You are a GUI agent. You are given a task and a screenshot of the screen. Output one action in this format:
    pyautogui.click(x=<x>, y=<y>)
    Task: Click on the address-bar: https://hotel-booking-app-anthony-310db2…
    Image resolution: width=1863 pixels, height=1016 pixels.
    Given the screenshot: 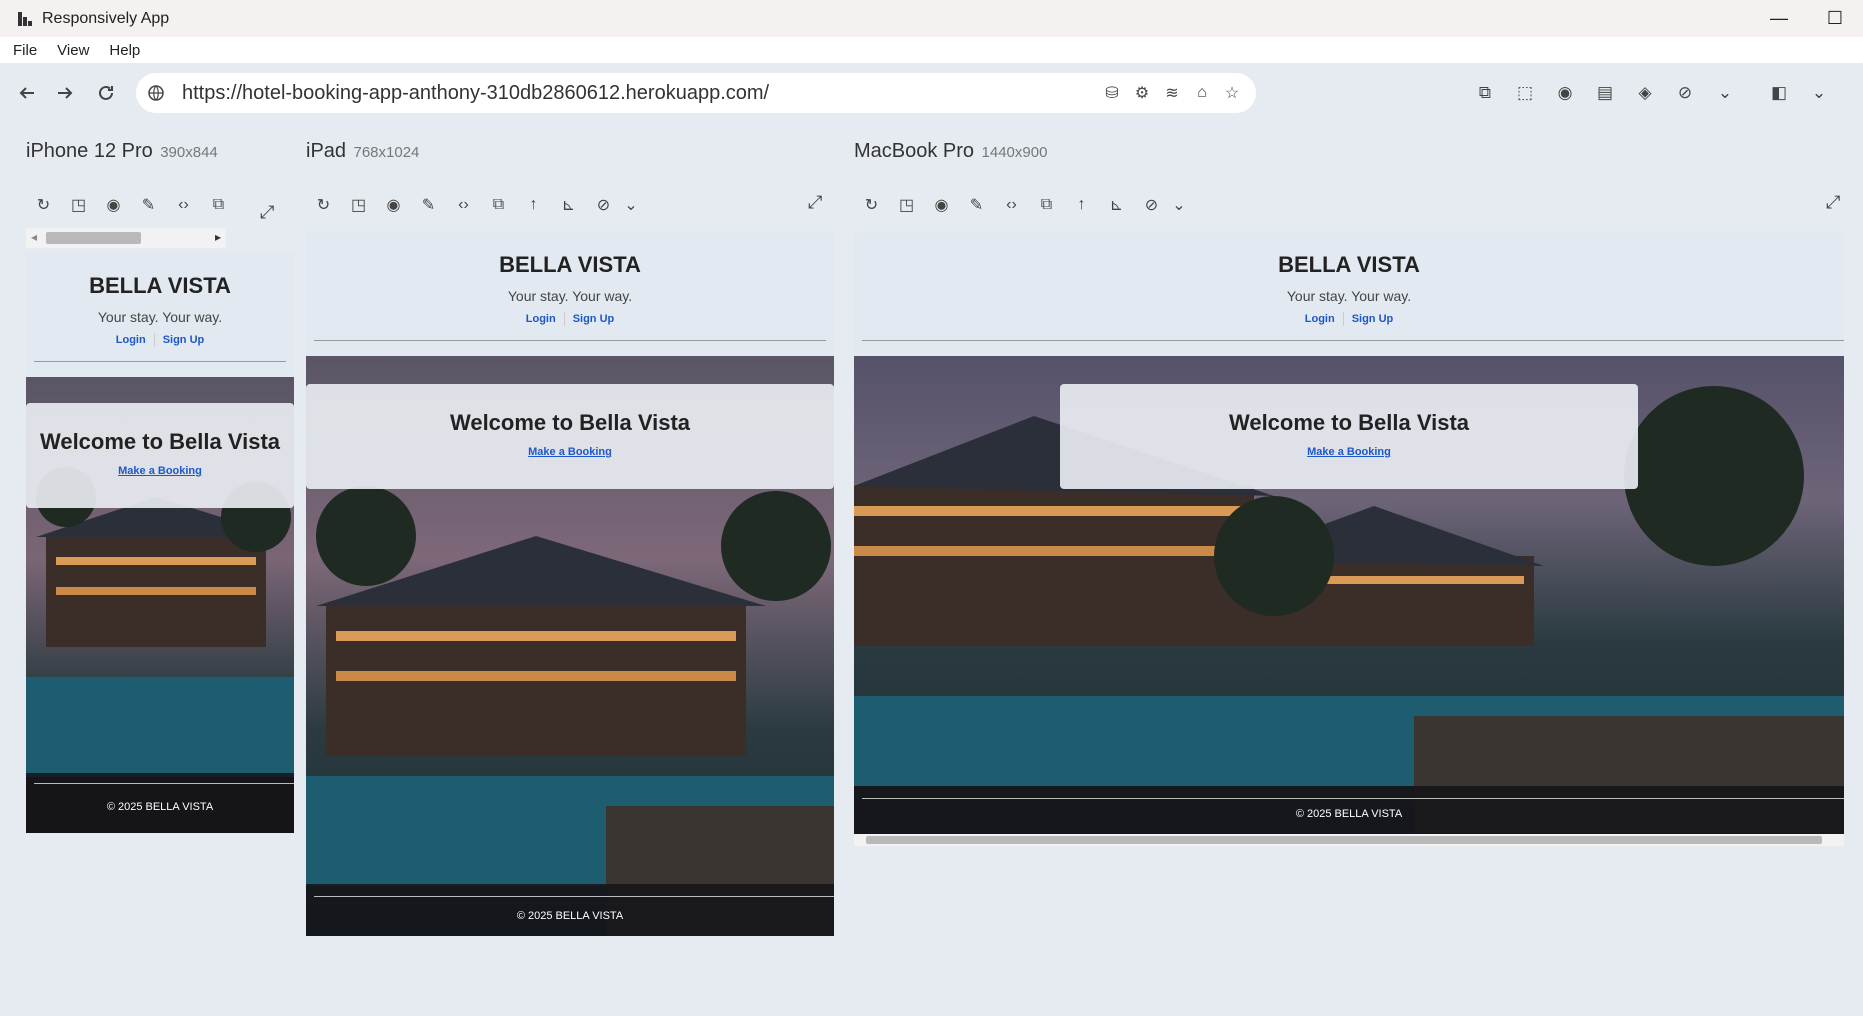 What is the action you would take?
    pyautogui.click(x=696, y=93)
    